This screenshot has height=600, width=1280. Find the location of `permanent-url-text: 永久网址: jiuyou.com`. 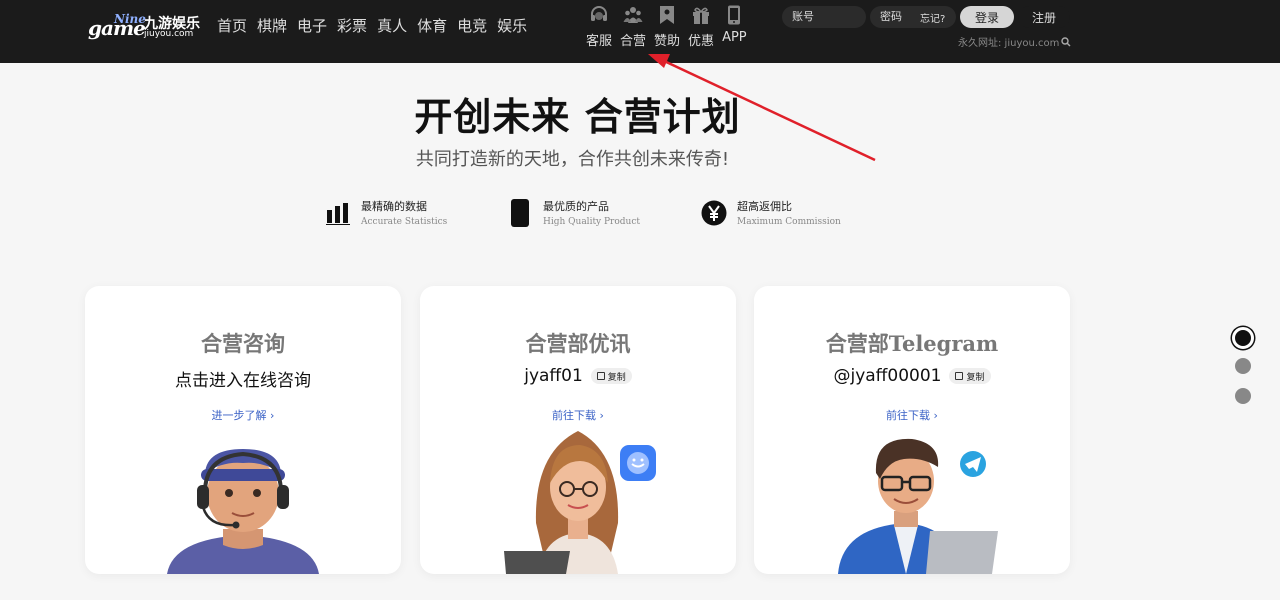

permanent-url-text: 永久网址: jiuyou.com is located at coordinates (1009, 43).